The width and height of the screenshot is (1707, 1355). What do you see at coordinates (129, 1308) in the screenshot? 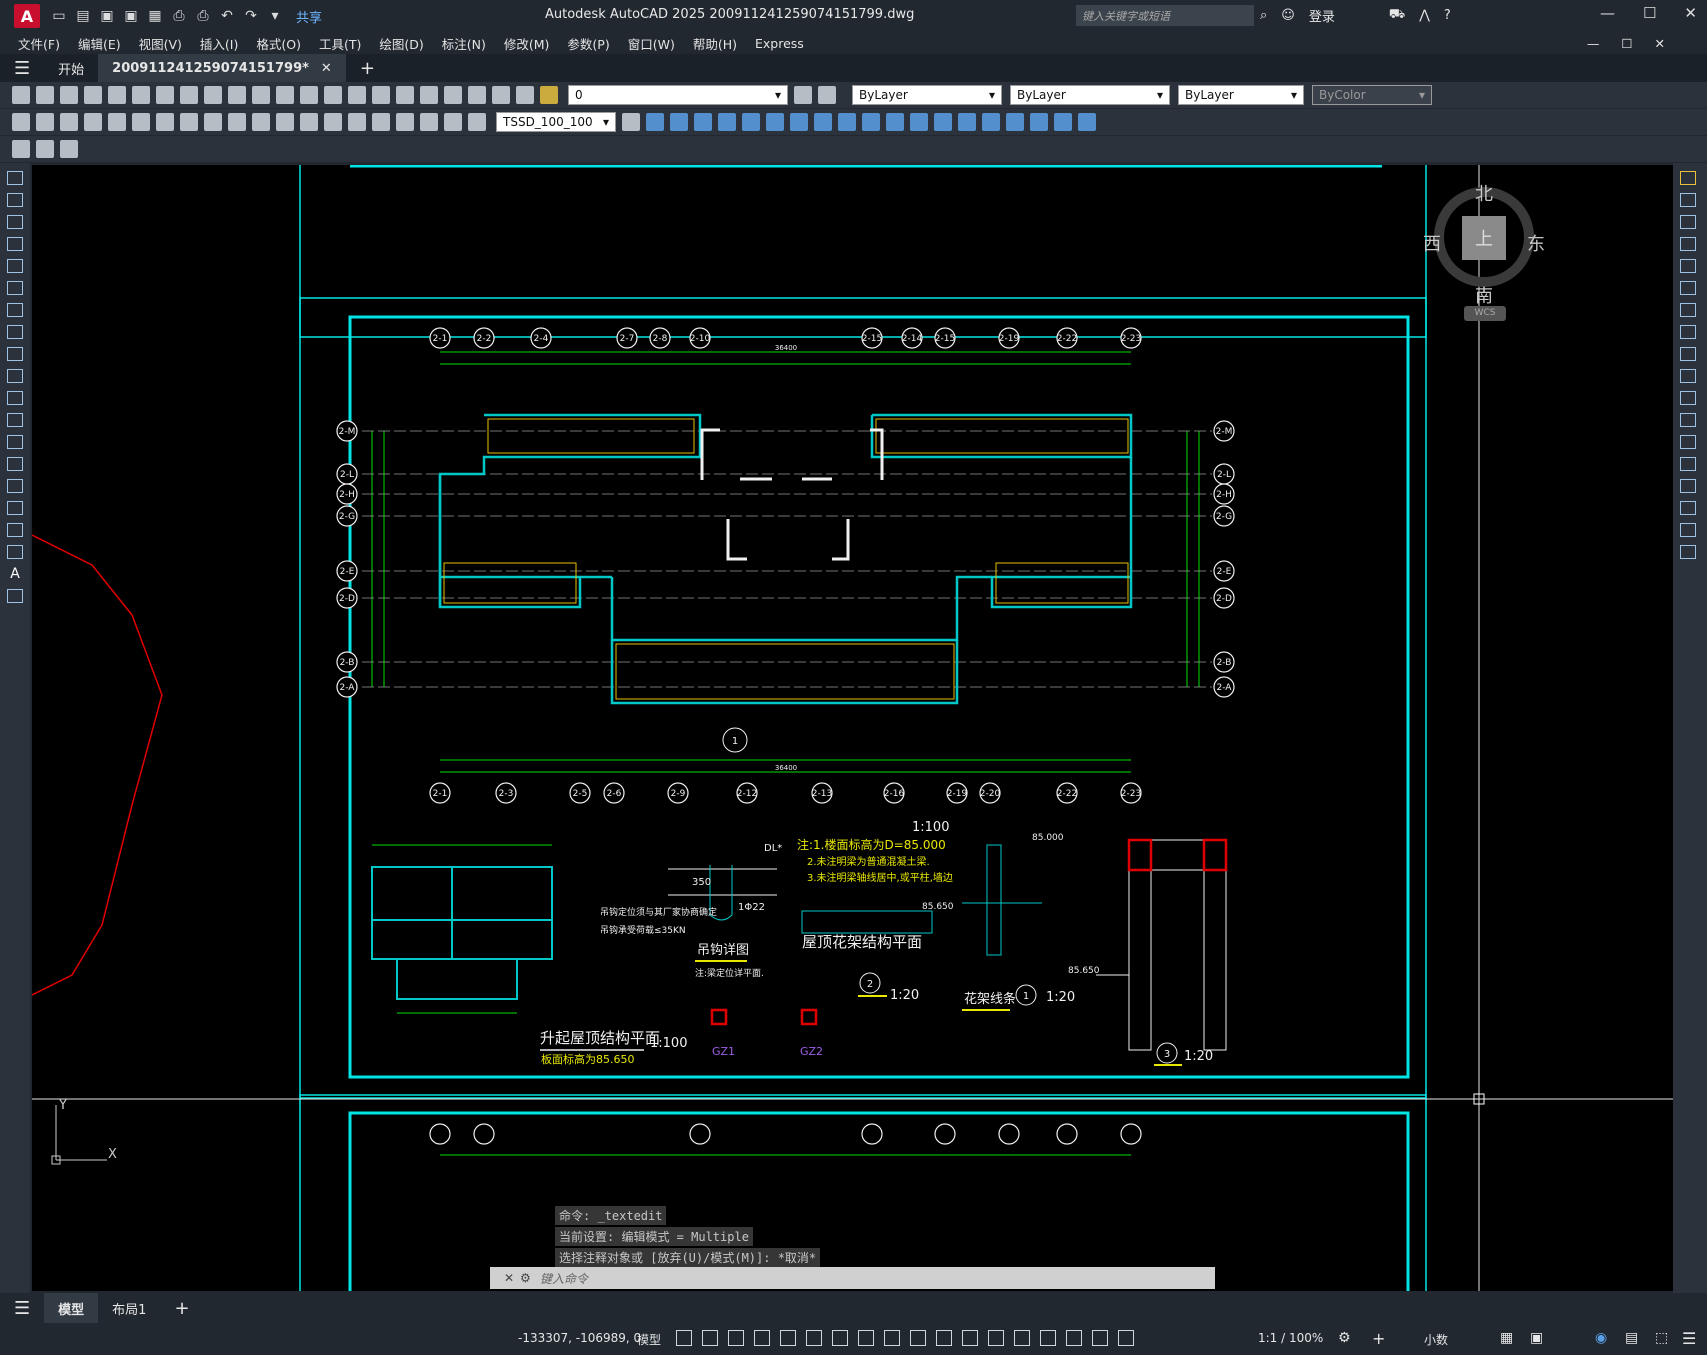
I see `tab-layout1: 布局1` at bounding box center [129, 1308].